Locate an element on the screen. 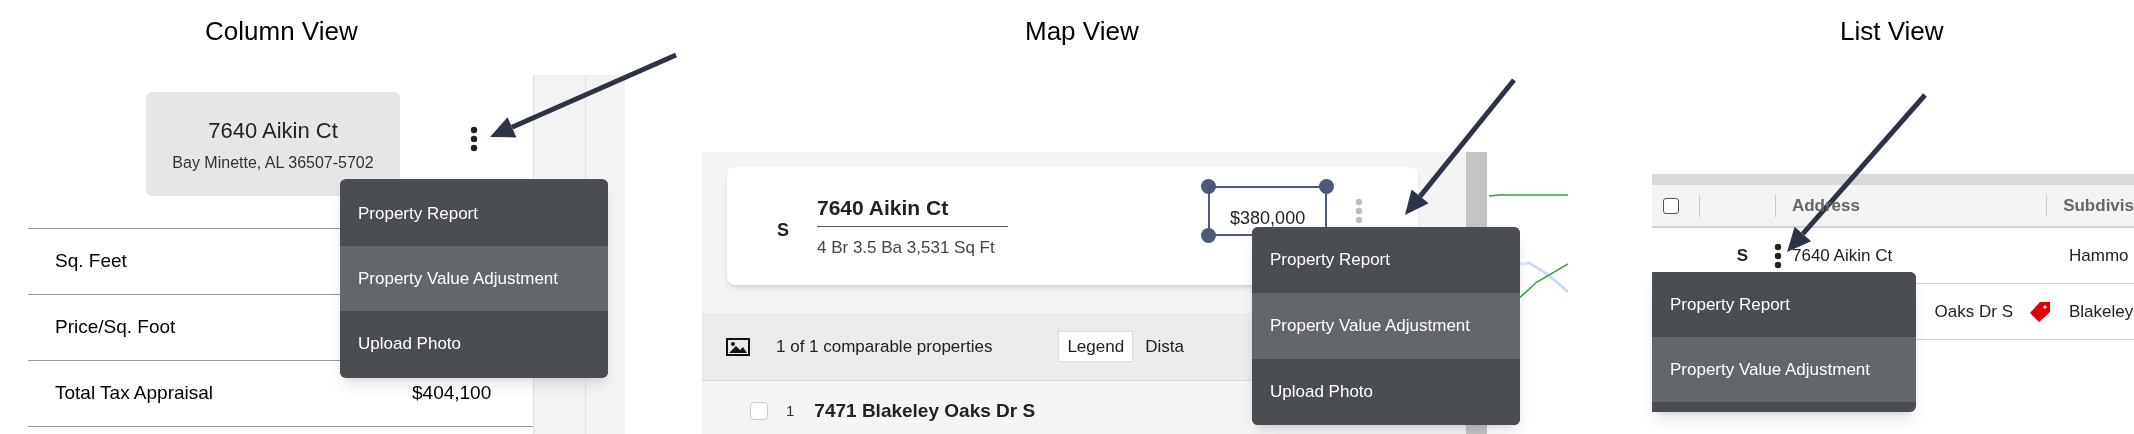 Image resolution: width=2134 pixels, height=434 pixels. legend-button: Legend is located at coordinates (1096, 346).